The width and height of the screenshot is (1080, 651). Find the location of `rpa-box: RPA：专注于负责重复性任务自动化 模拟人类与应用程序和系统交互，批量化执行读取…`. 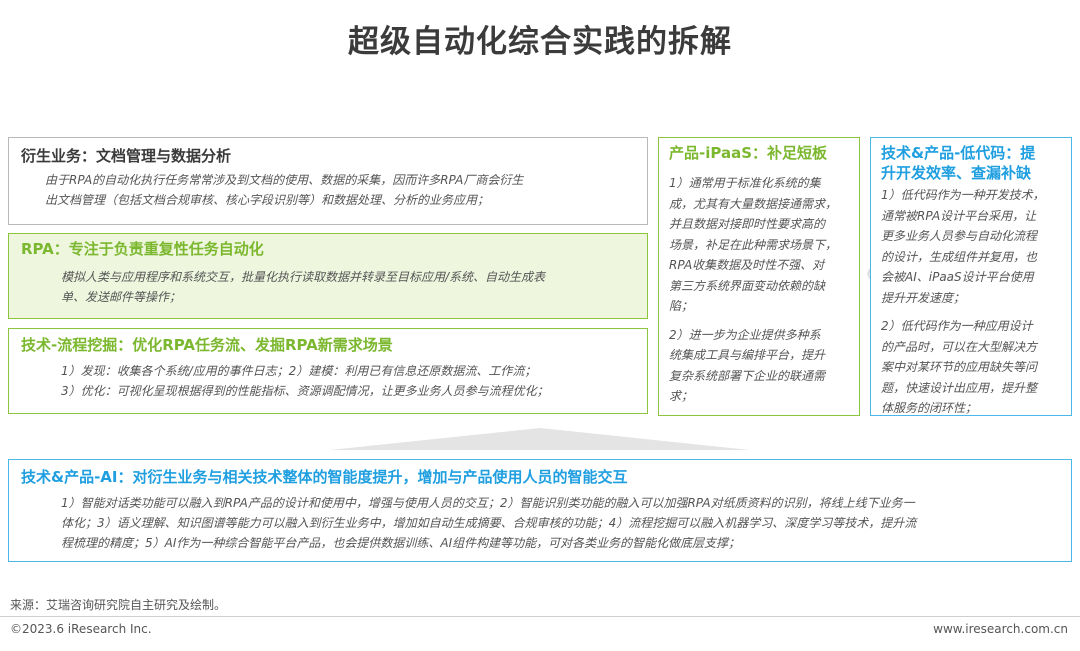

rpa-box: RPA：专注于负责重复性任务自动化 模拟人类与应用程序和系统交互，批量化执行读取… is located at coordinates (328, 276).